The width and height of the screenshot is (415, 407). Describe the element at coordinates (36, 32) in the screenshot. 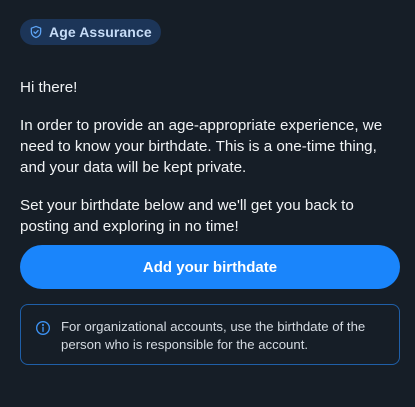

I see `shield-check-icon` at that location.